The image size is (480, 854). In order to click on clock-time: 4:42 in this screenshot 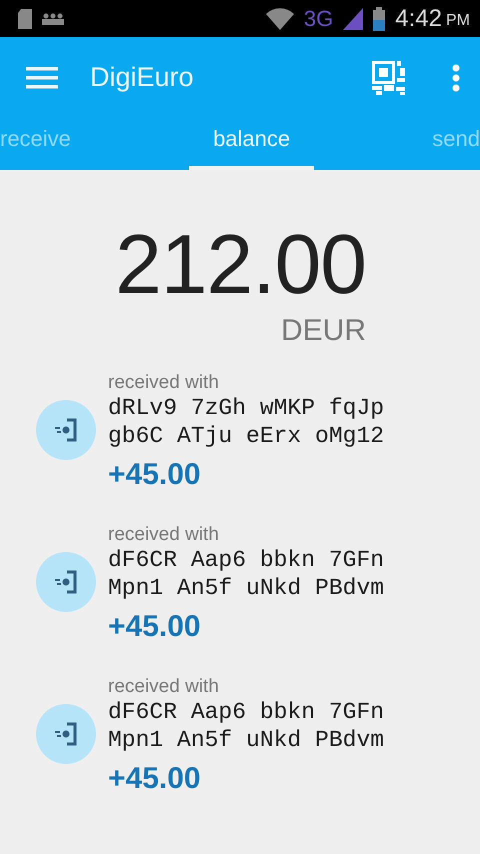, I will do `click(418, 18)`.